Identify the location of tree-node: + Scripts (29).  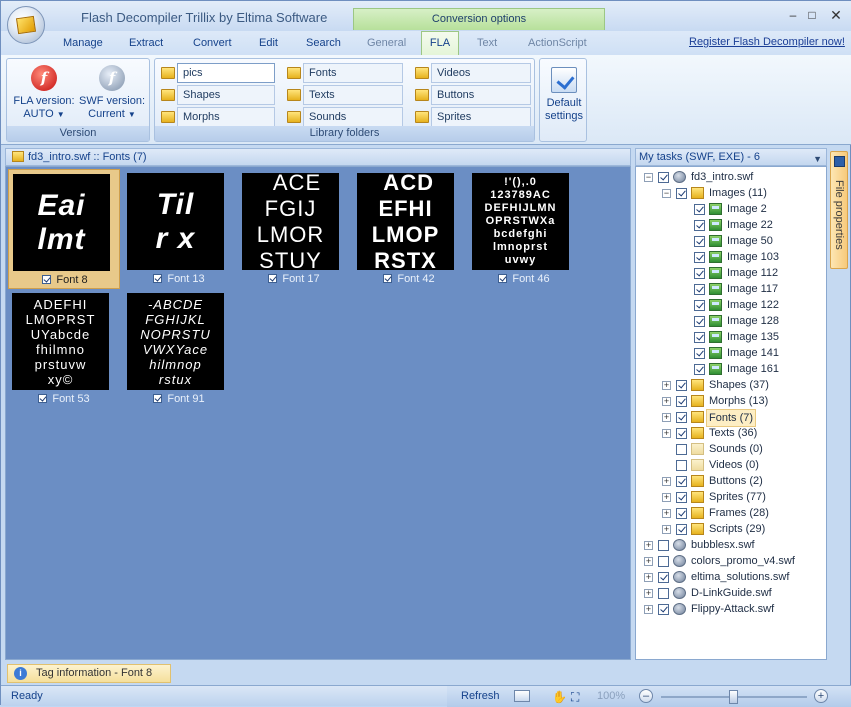
(731, 529).